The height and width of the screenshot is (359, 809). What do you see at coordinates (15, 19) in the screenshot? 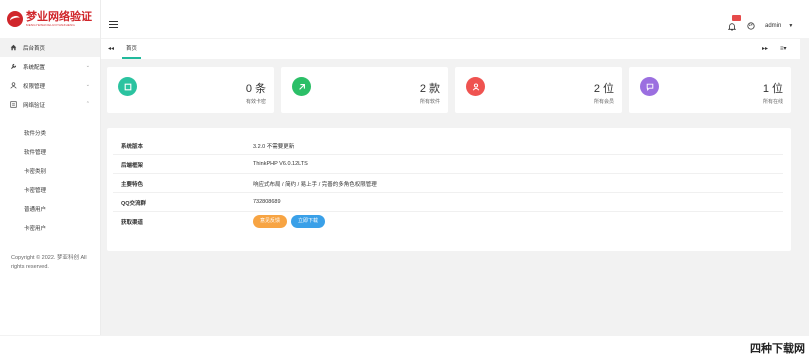
I see `logo-emblem-icon` at bounding box center [15, 19].